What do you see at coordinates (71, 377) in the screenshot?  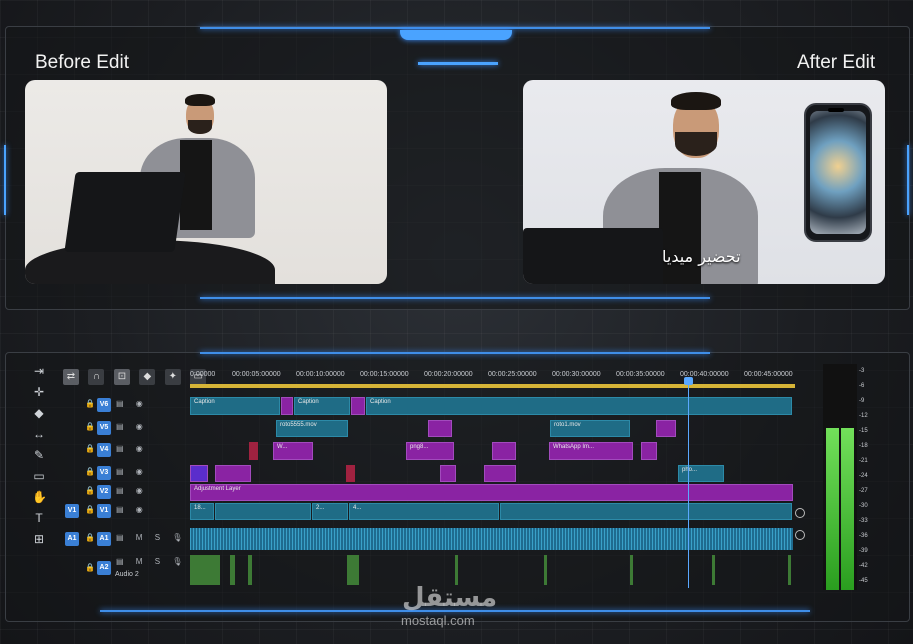 I see `nest-icon: ⇄` at bounding box center [71, 377].